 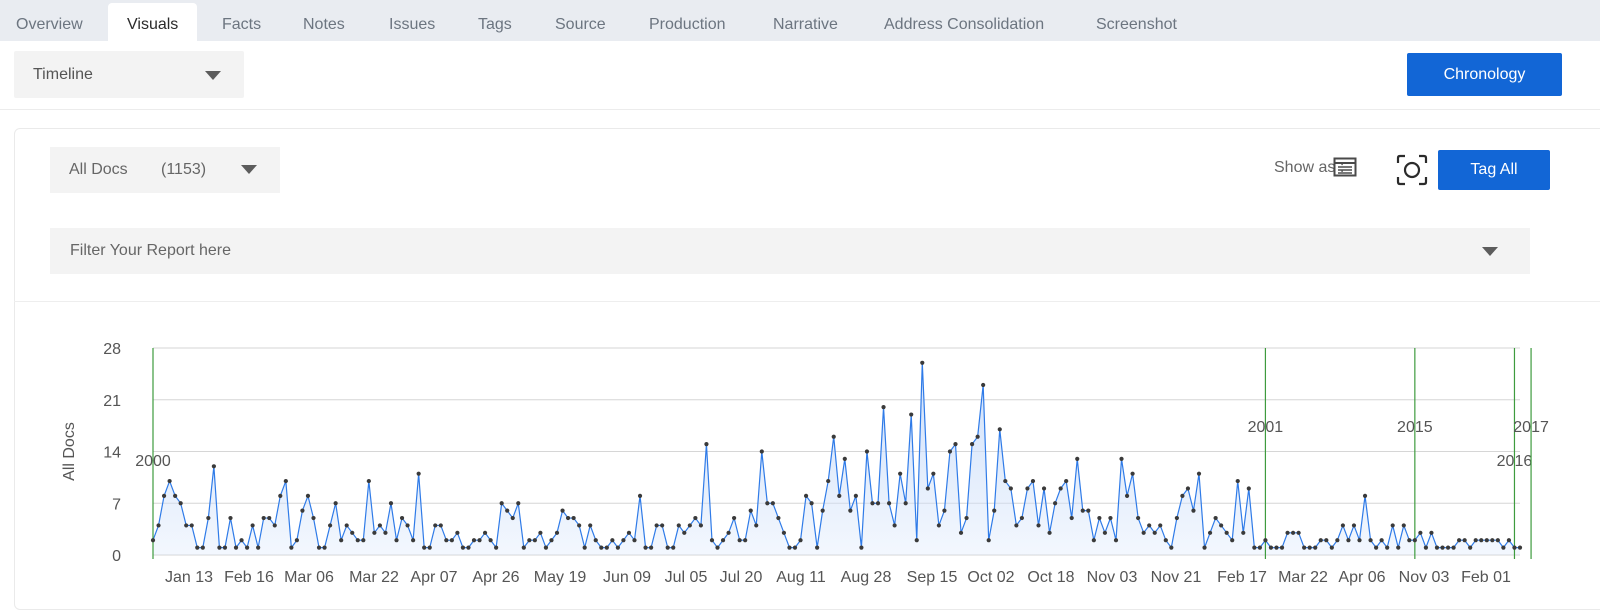 What do you see at coordinates (687, 22) in the screenshot?
I see `tab-production: Production` at bounding box center [687, 22].